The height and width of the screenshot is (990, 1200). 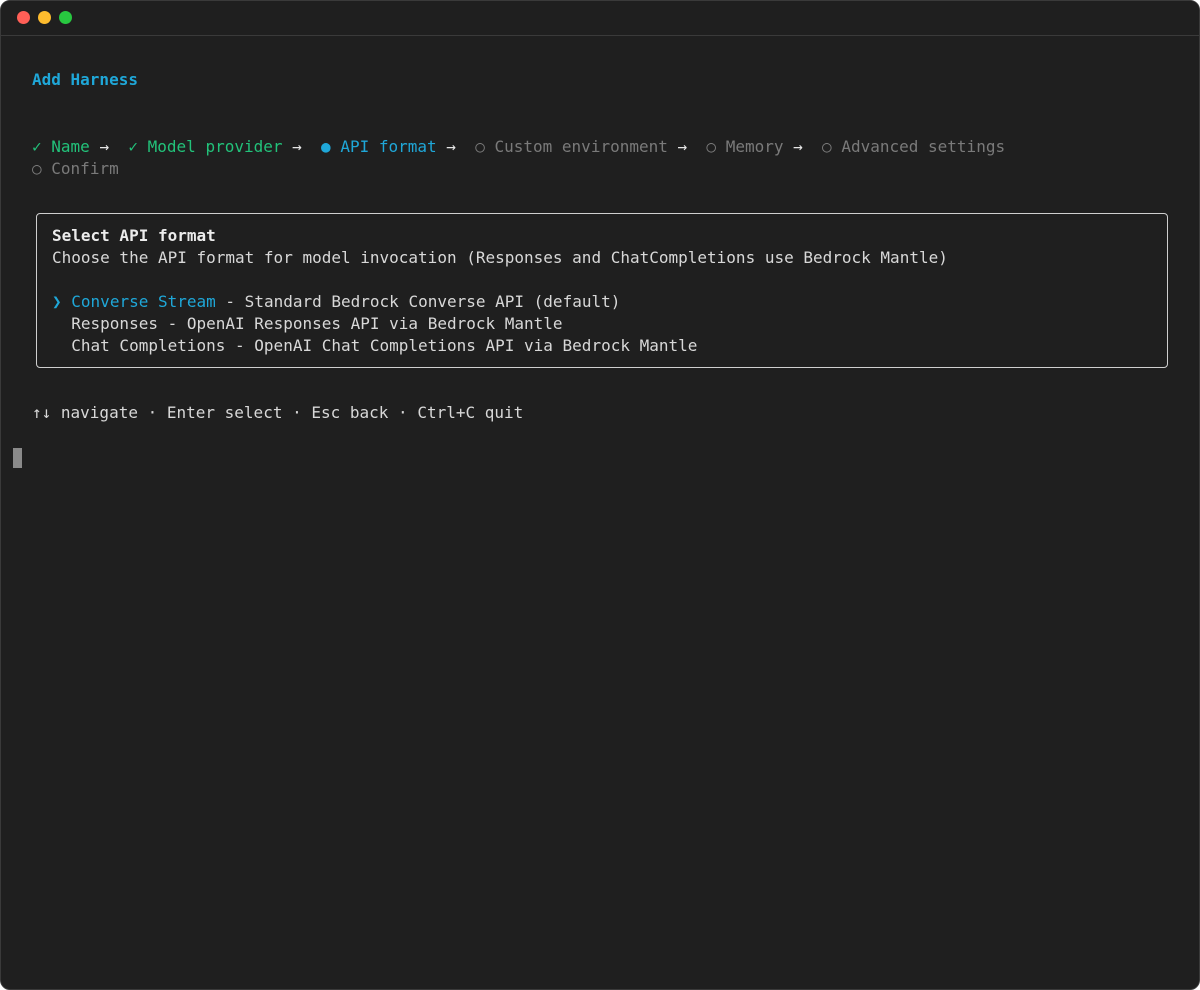 What do you see at coordinates (600, 18) in the screenshot?
I see `title-bar` at bounding box center [600, 18].